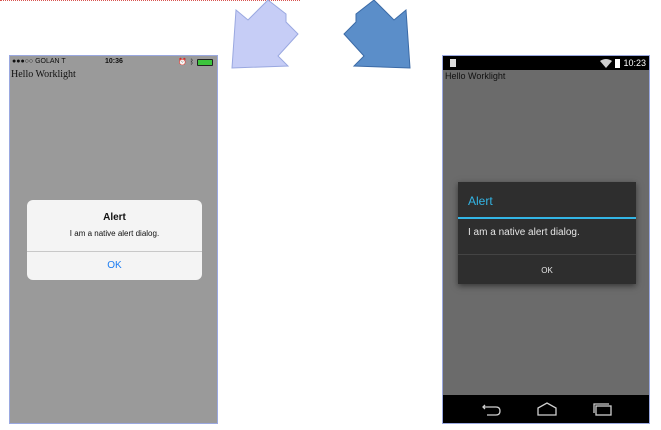 The image size is (661, 430). What do you see at coordinates (453, 63) in the screenshot?
I see `notification-icon` at bounding box center [453, 63].